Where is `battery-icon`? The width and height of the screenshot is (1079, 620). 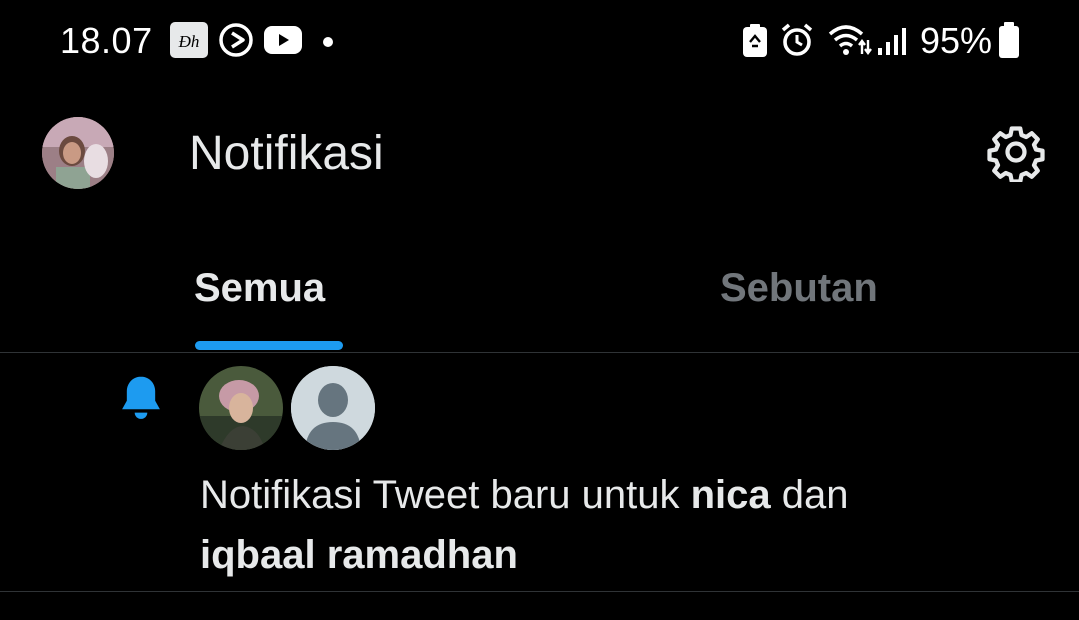
battery-icon is located at coordinates (1009, 42).